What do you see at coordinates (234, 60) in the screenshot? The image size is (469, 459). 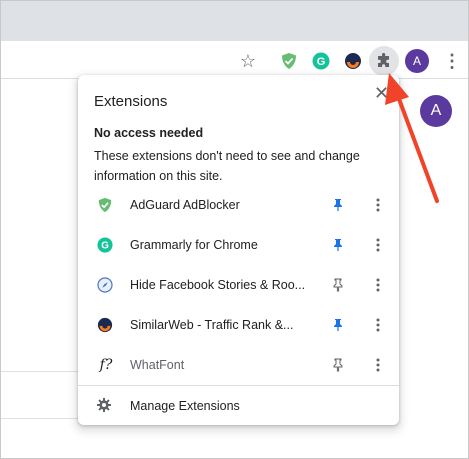 I see `browser-toolbar: ☆ G A ⋮` at bounding box center [234, 60].